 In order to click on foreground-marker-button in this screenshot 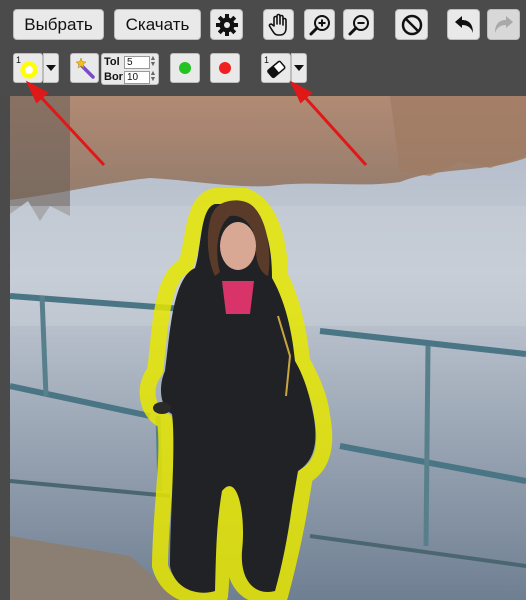, I will do `click(185, 68)`.